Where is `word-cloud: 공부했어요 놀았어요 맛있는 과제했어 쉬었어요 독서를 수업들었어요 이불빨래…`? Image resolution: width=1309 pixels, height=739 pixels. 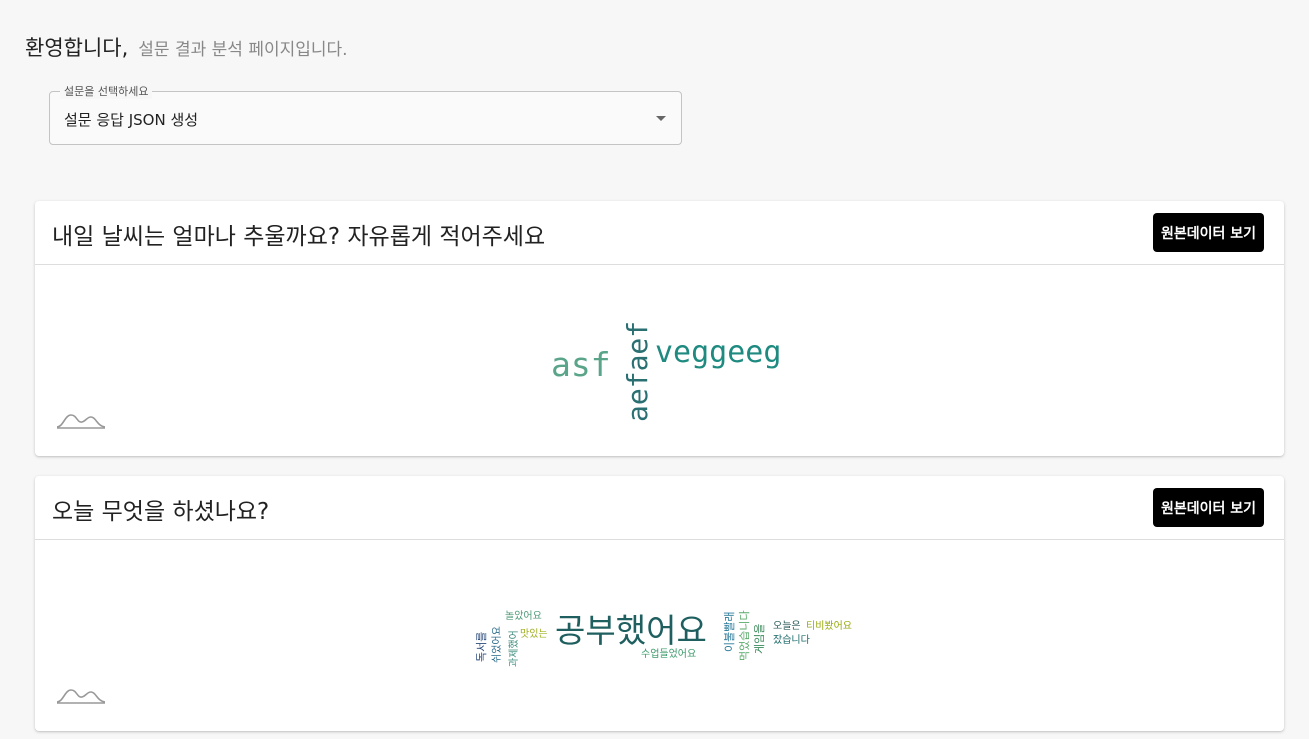 word-cloud: 공부했어요 놀았어요 맛있는 과제했어 쉬었어요 독서를 수업들었어요 이불빨래… is located at coordinates (663, 638).